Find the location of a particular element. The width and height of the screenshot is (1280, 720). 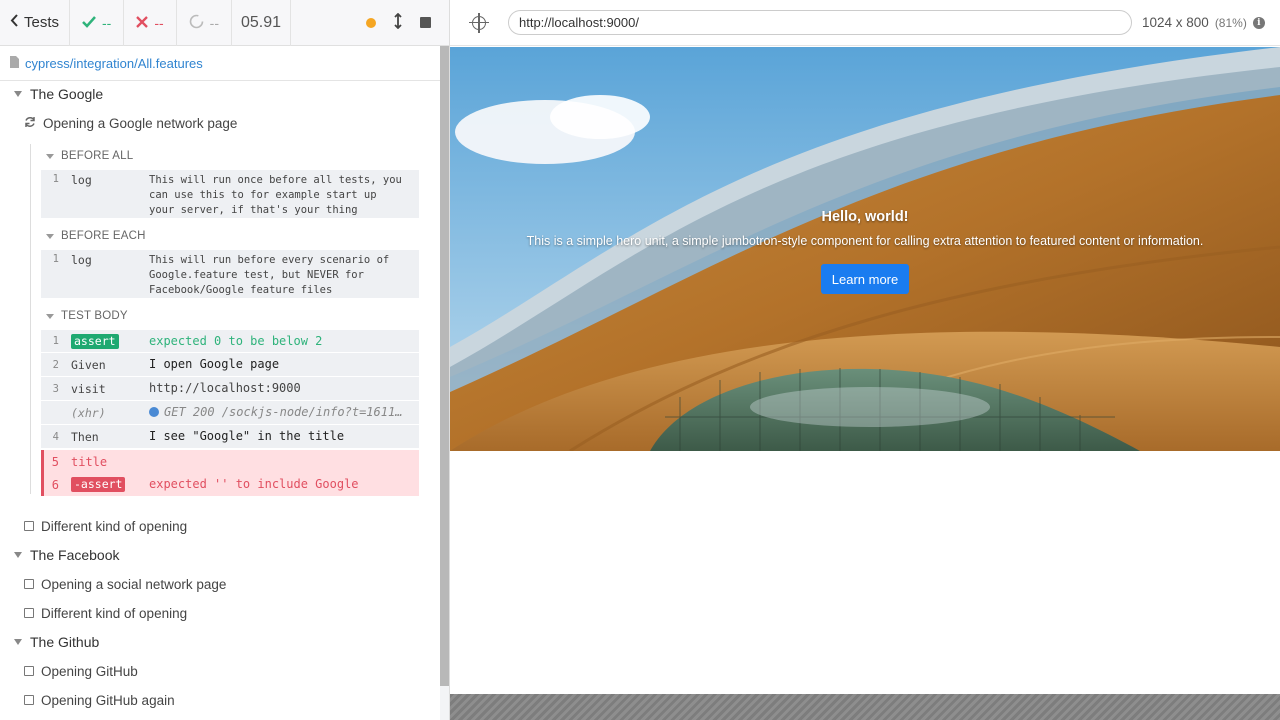

test-facebook-2: Different kind of opening is located at coordinates (105, 613).